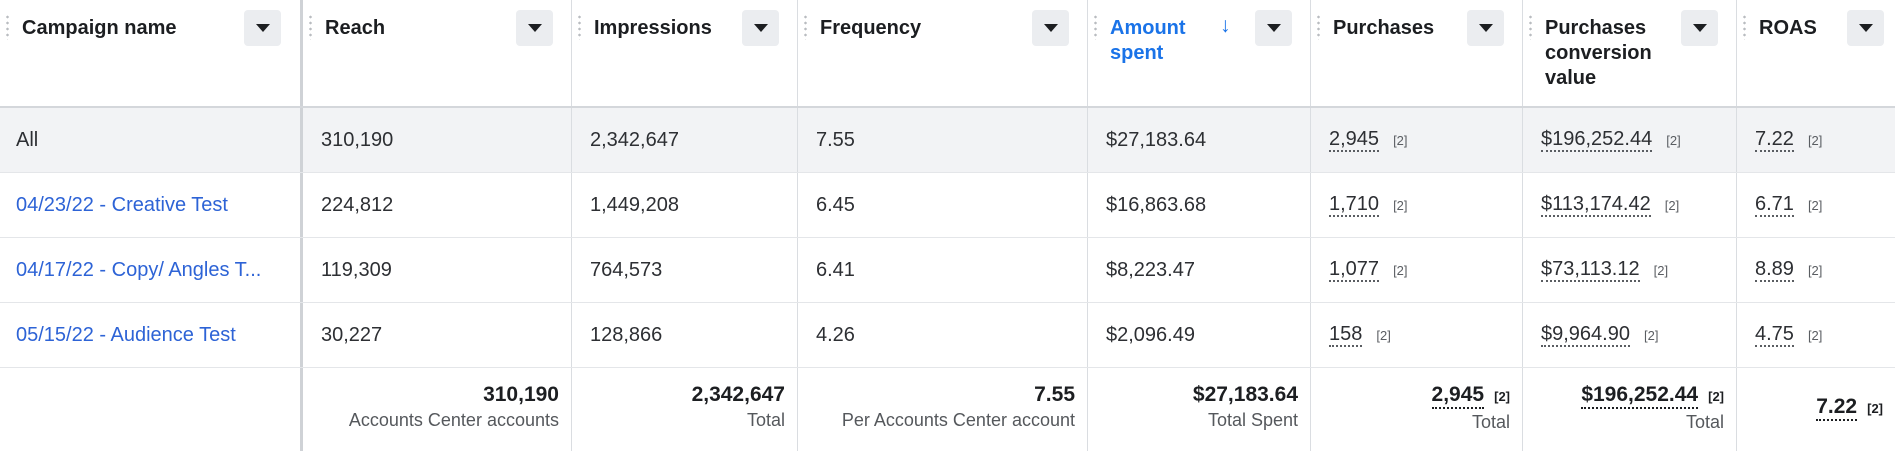 This screenshot has width=1895, height=451. I want to click on roas-value: 8.89, so click(1774, 270).